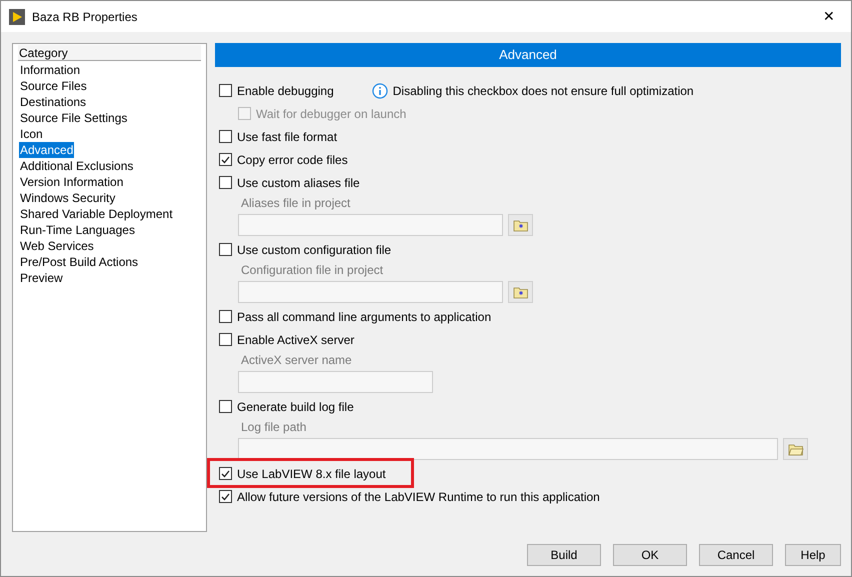 This screenshot has height=577, width=852. What do you see at coordinates (312, 270) in the screenshot?
I see `field-label: Configuration file in project` at bounding box center [312, 270].